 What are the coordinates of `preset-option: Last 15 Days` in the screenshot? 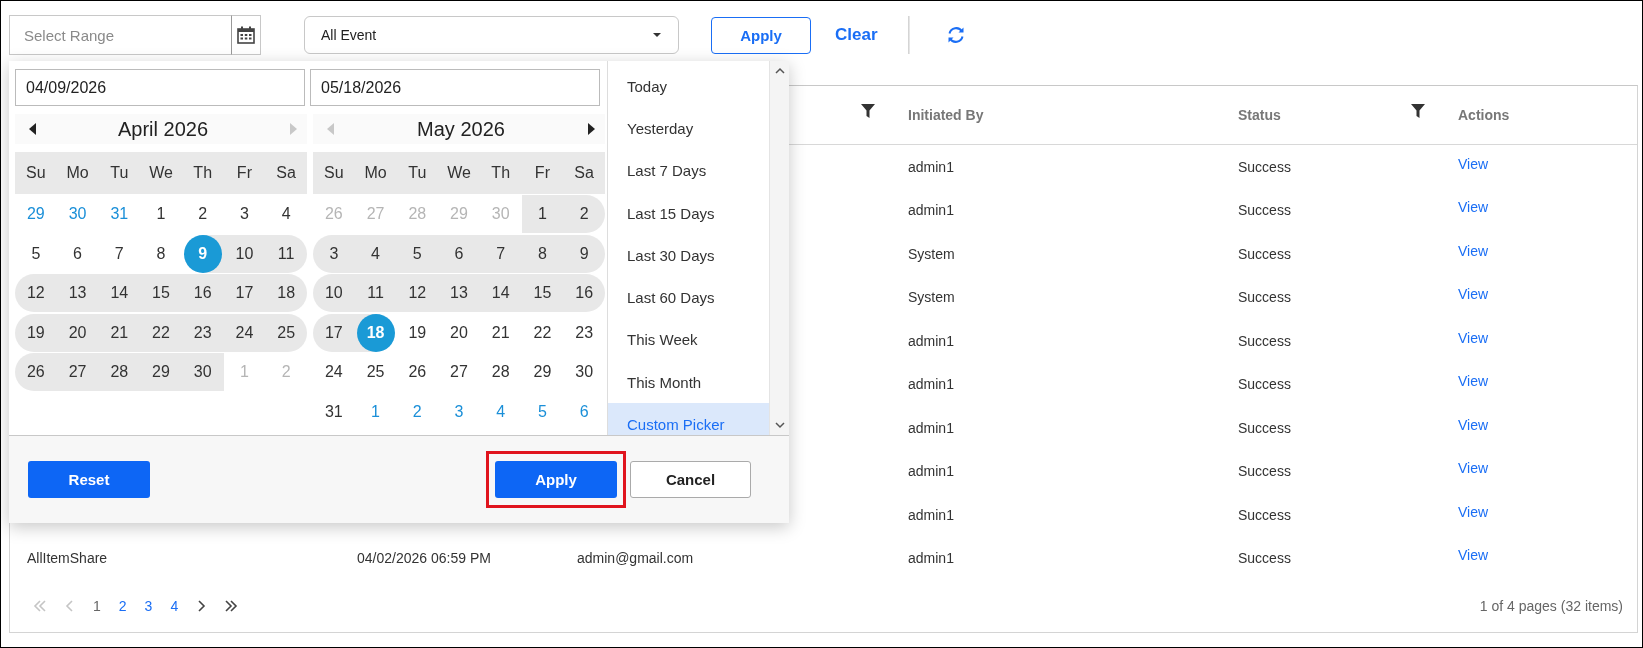 It's located at (688, 213).